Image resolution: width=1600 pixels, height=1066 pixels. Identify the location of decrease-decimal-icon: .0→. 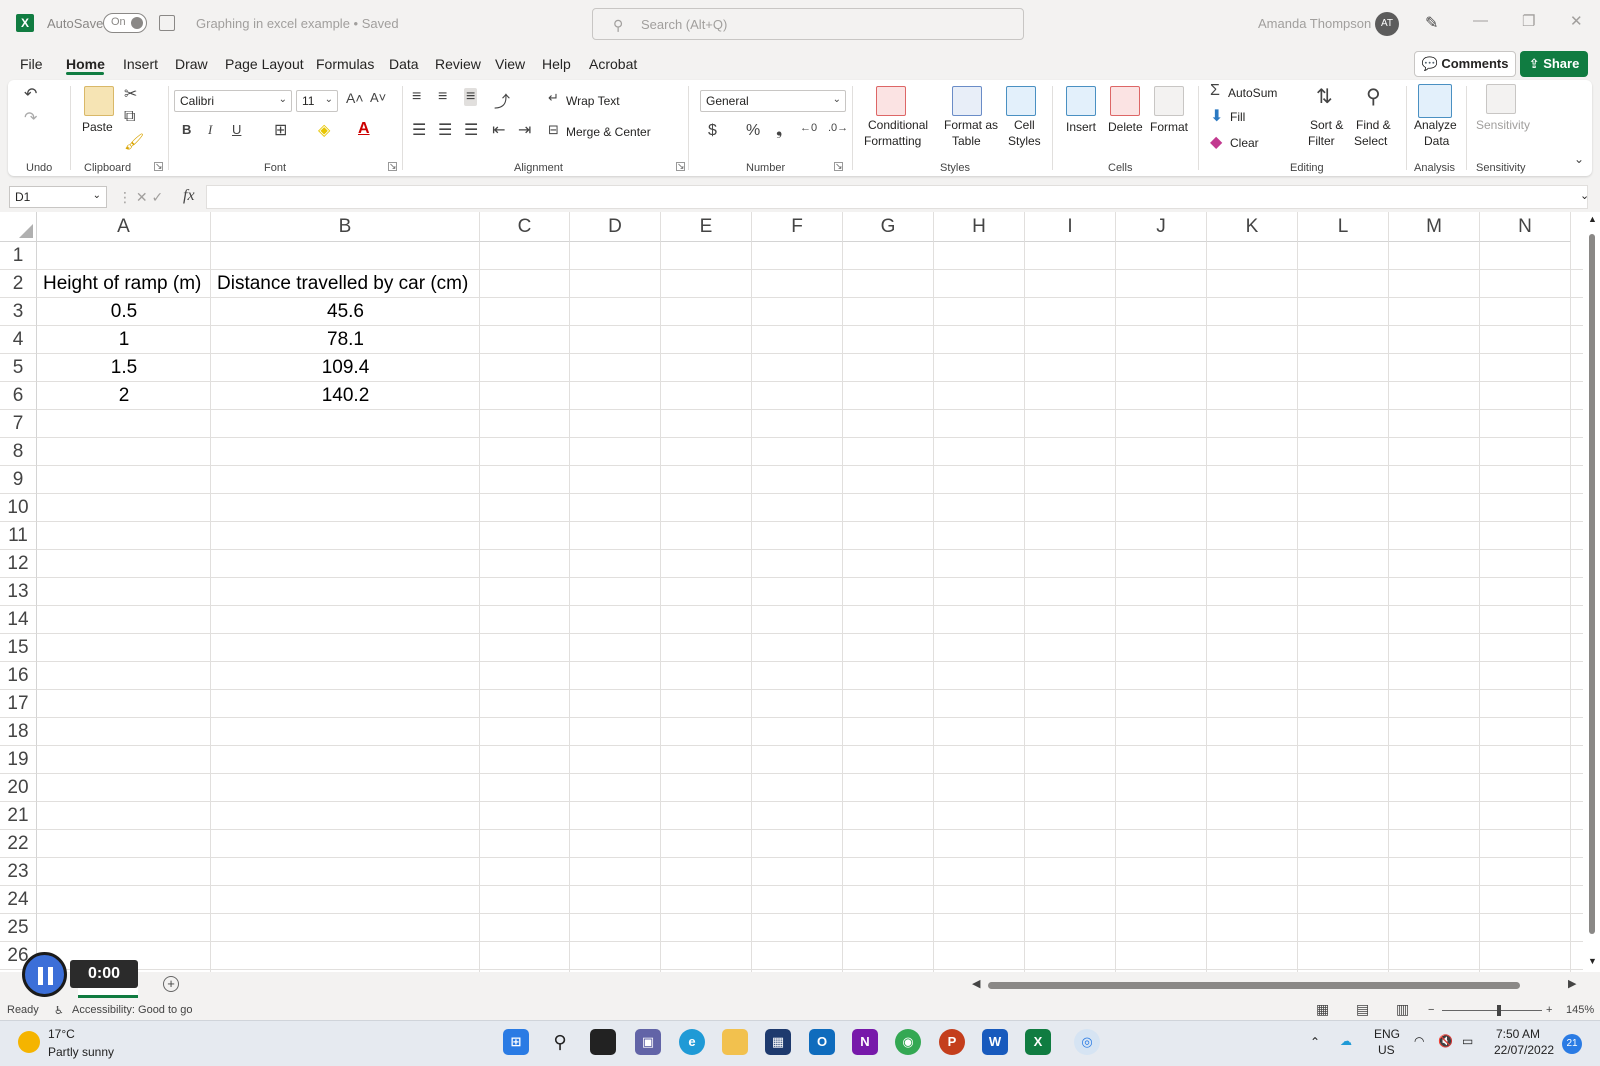
(838, 128).